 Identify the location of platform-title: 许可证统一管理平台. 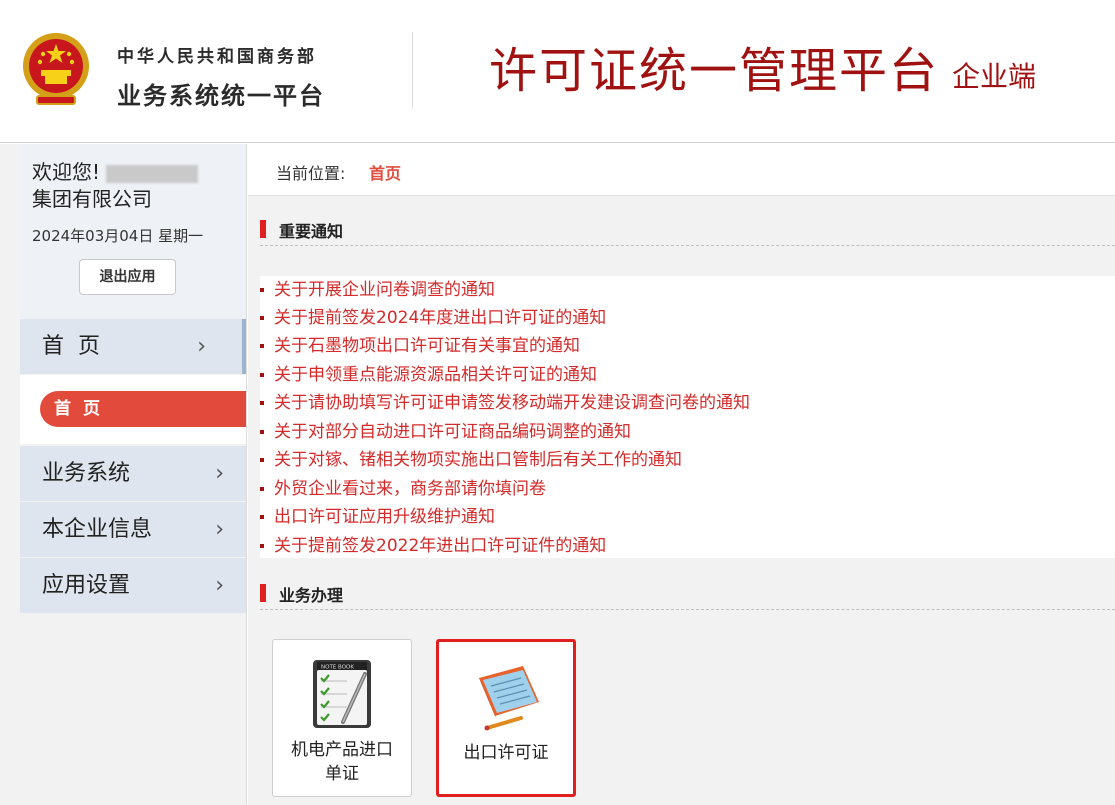
(714, 71).